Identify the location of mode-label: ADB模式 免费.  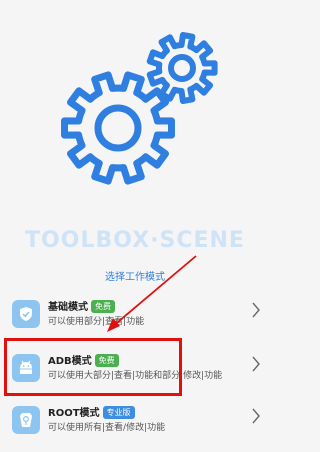
(83, 359).